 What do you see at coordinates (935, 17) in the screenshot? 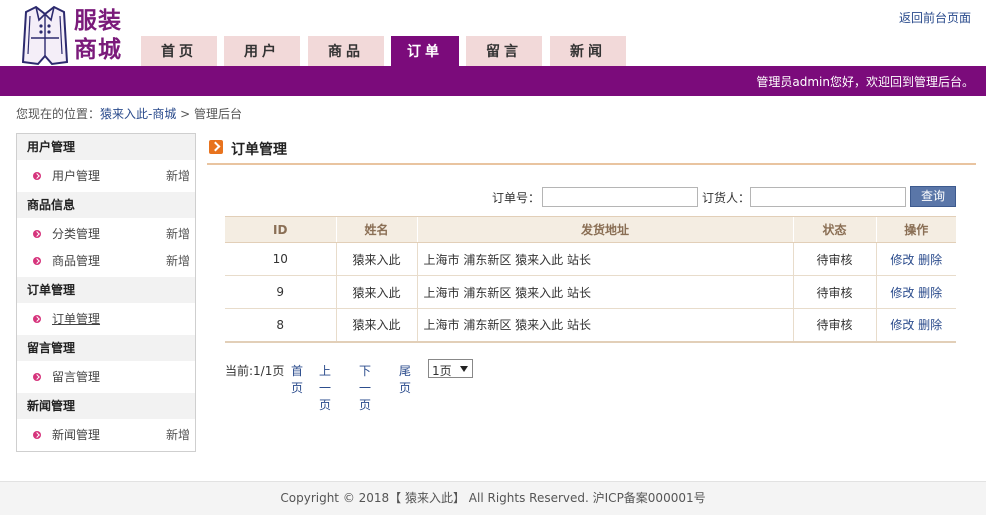
I see `back-to-front-link: 返回前台页面` at bounding box center [935, 17].